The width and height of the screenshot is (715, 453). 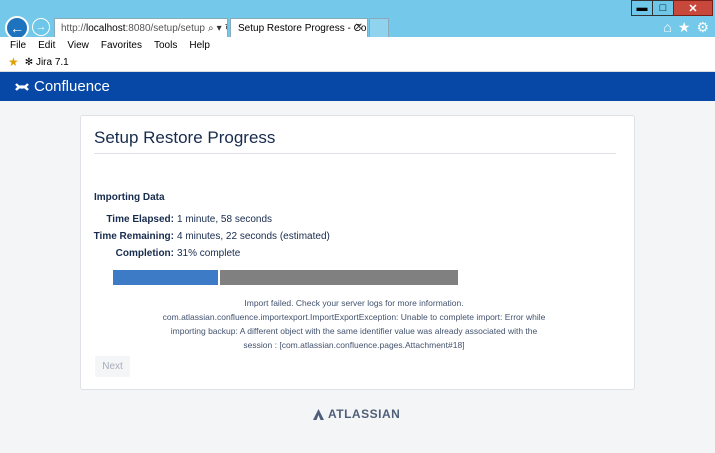 What do you see at coordinates (17, 28) in the screenshot?
I see `arrow-left-icon: ←` at bounding box center [17, 28].